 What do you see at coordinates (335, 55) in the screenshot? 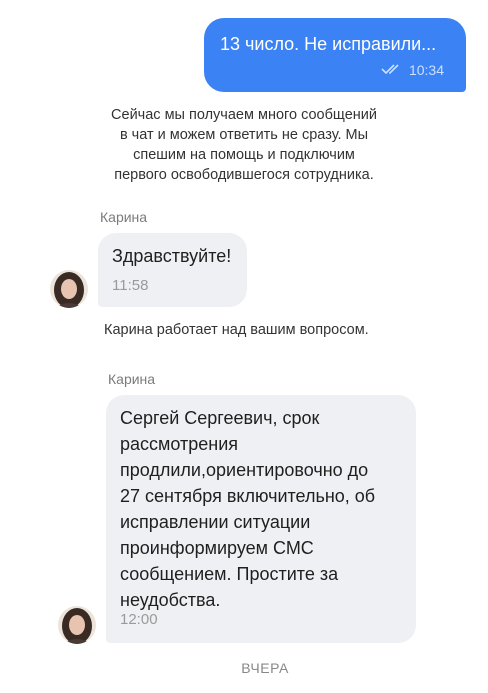
I see `outgoing-message-bubble: 13 число. Не исправили... 10:34` at bounding box center [335, 55].